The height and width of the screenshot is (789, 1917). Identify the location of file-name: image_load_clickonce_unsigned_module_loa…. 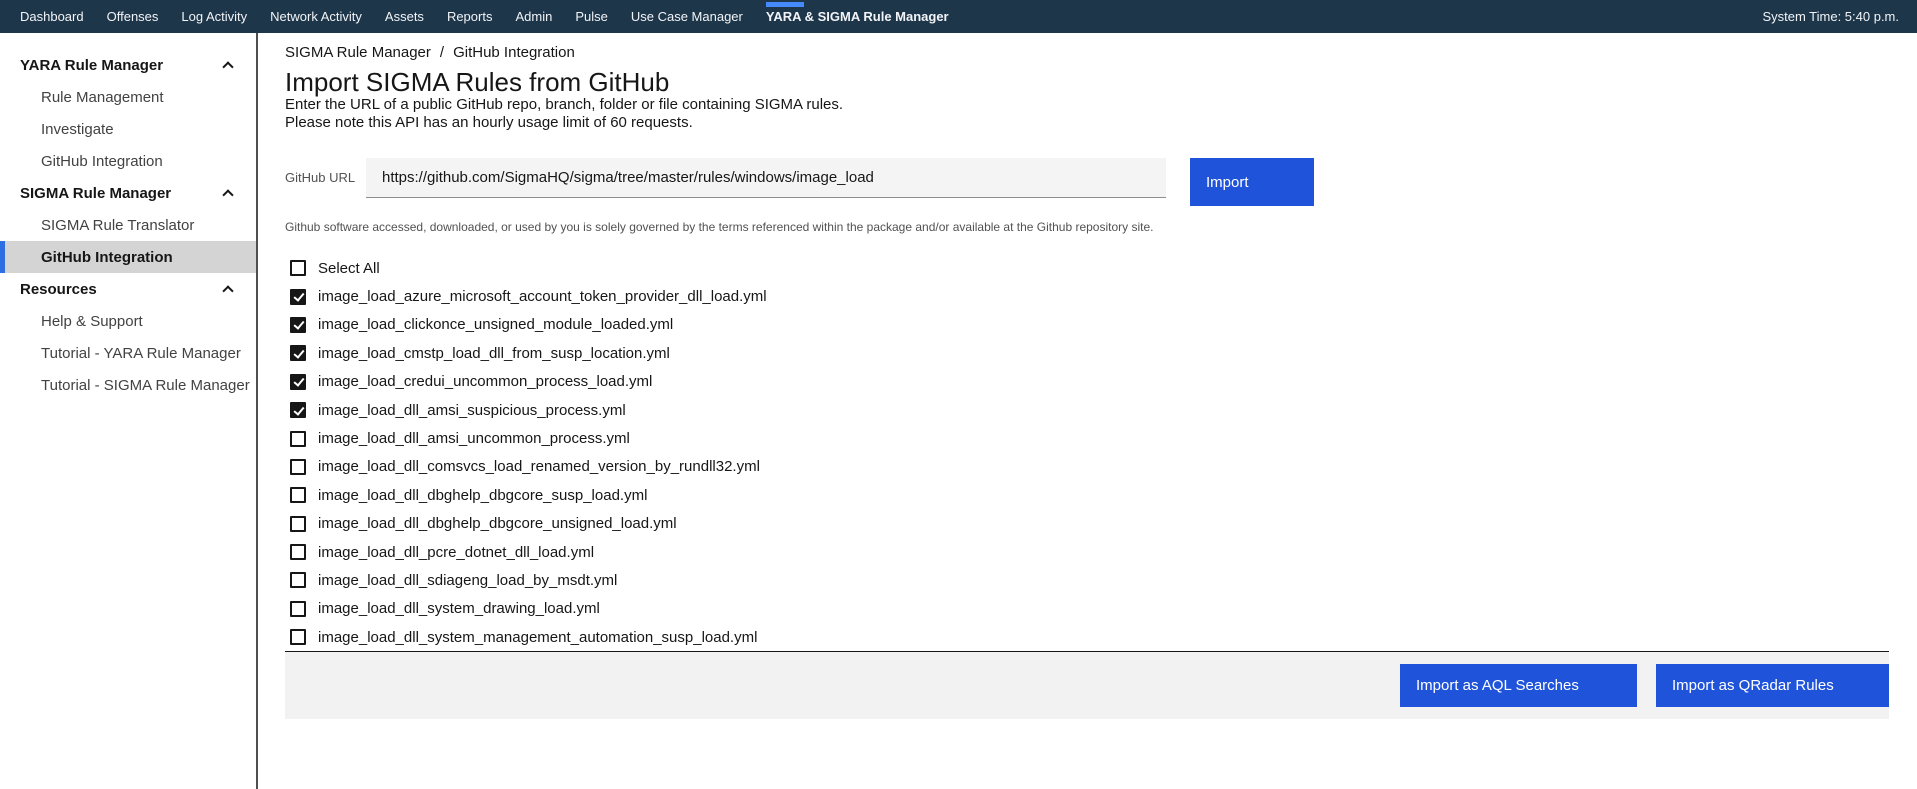
(496, 325).